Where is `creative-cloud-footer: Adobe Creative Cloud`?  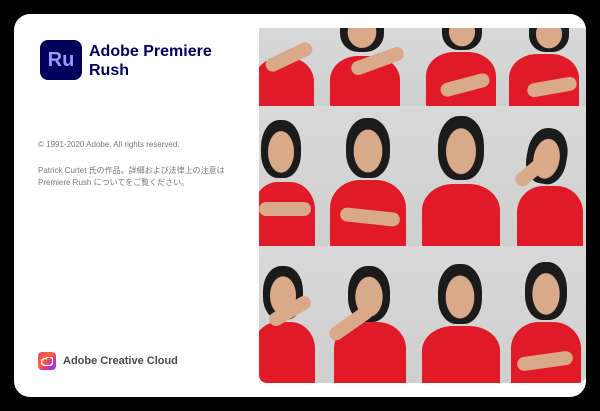 creative-cloud-footer: Adobe Creative Cloud is located at coordinates (108, 361).